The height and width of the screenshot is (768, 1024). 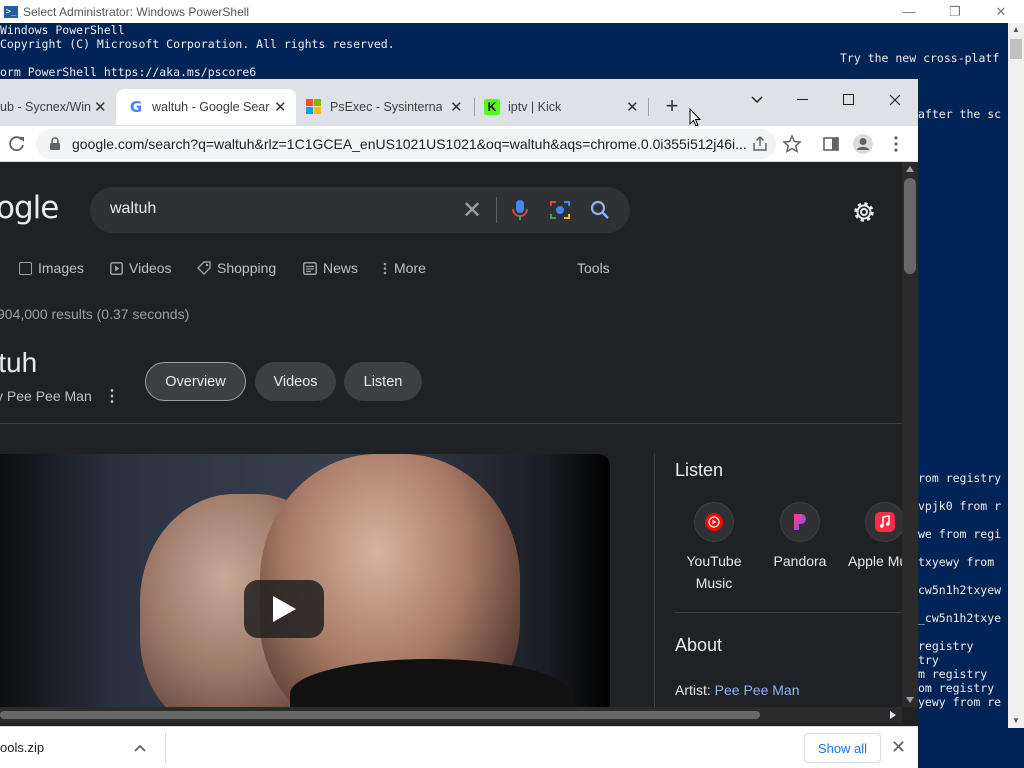 What do you see at coordinates (831, 144) in the screenshot?
I see `side-panel-icon` at bounding box center [831, 144].